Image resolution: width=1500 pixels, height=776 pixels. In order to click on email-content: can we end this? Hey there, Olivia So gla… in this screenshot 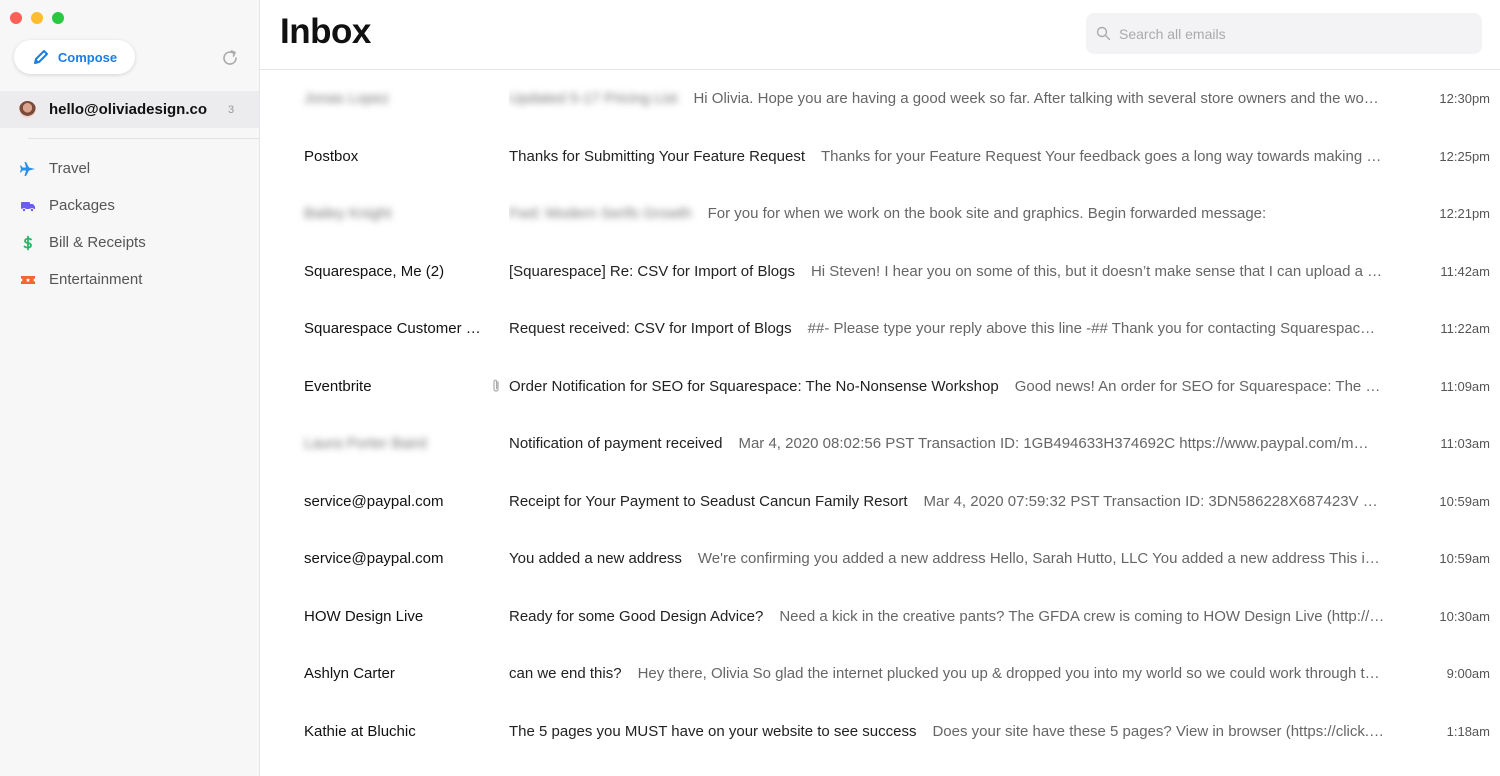, I will do `click(962, 674)`.